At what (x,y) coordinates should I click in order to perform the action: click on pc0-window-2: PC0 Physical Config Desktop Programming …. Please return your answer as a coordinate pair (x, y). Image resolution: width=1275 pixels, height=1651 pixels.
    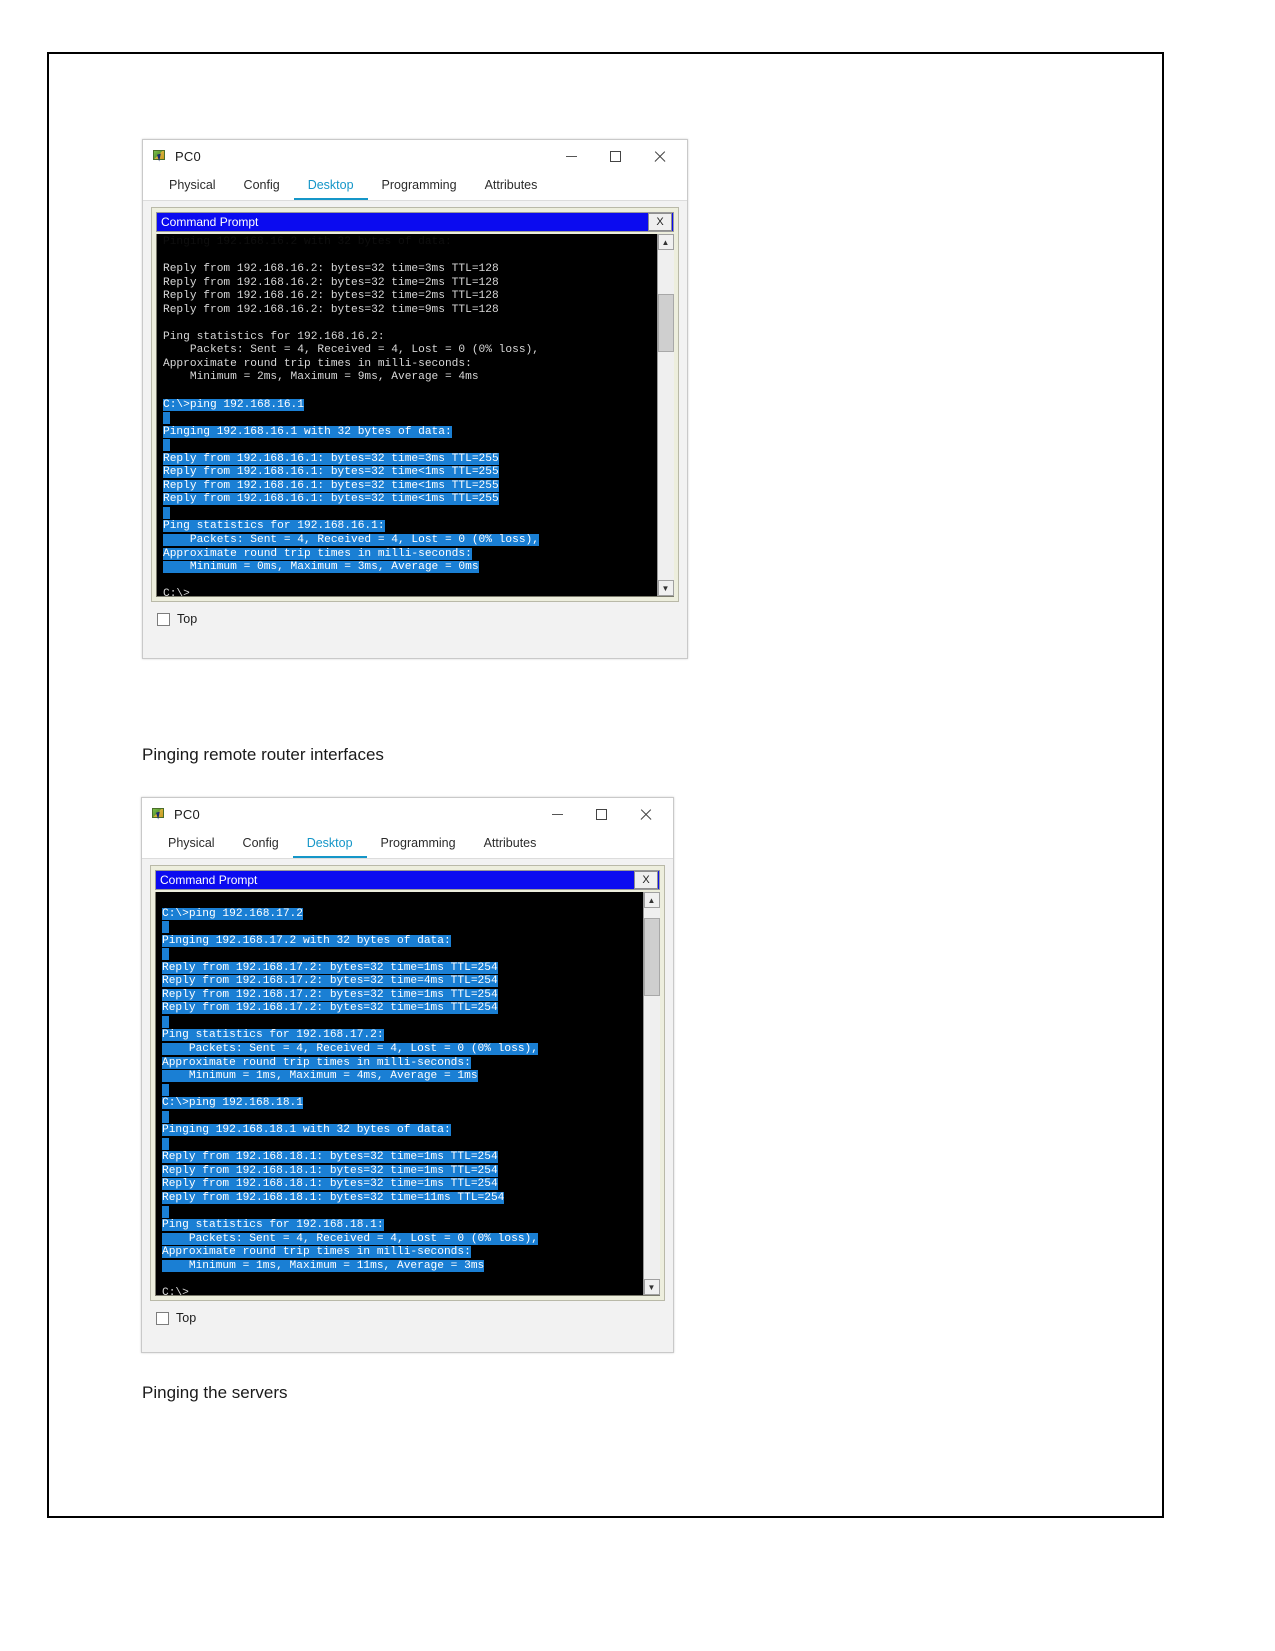
    Looking at the image, I should click on (407, 1075).